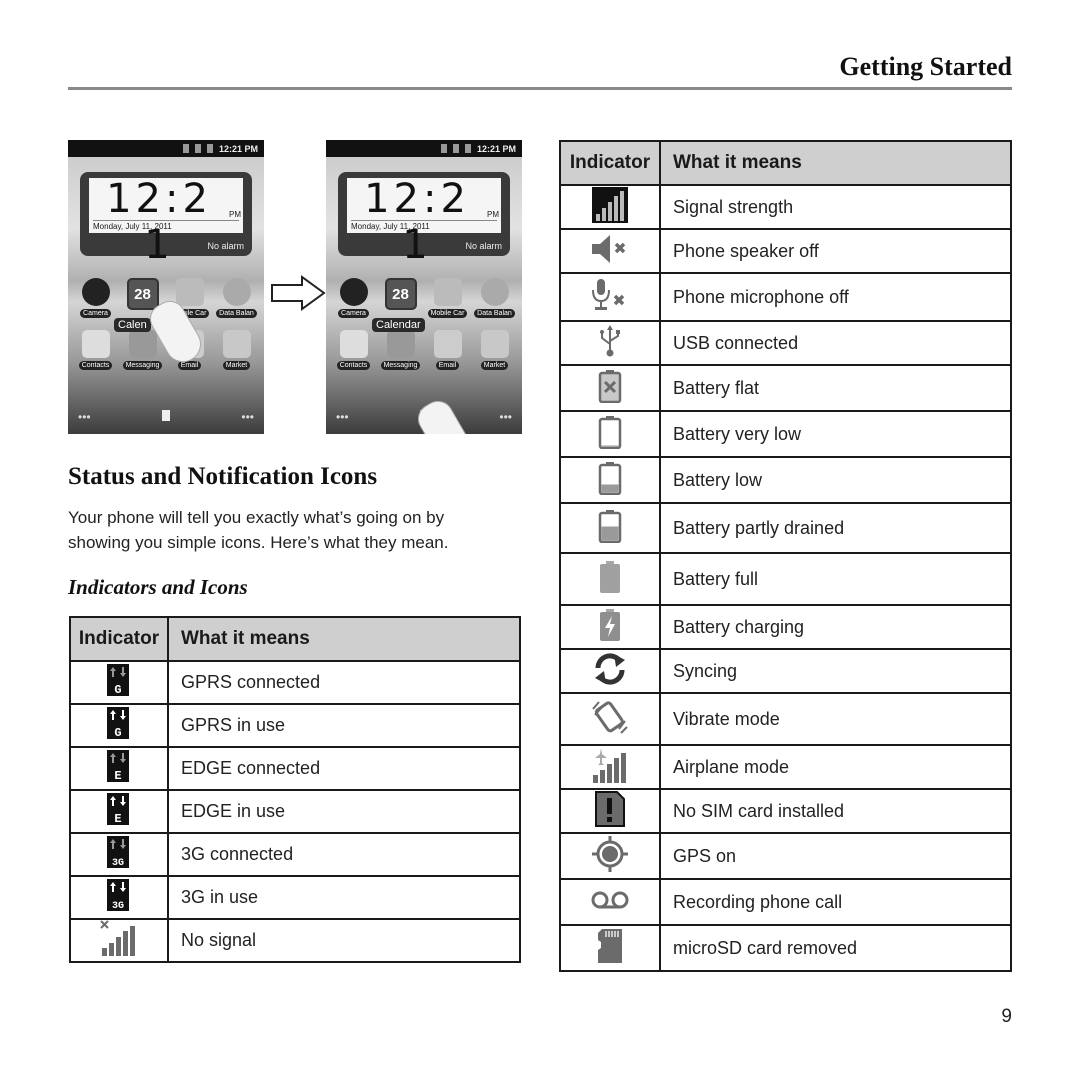 The image size is (1080, 1080). I want to click on table-row: Battery very low, so click(785, 434).